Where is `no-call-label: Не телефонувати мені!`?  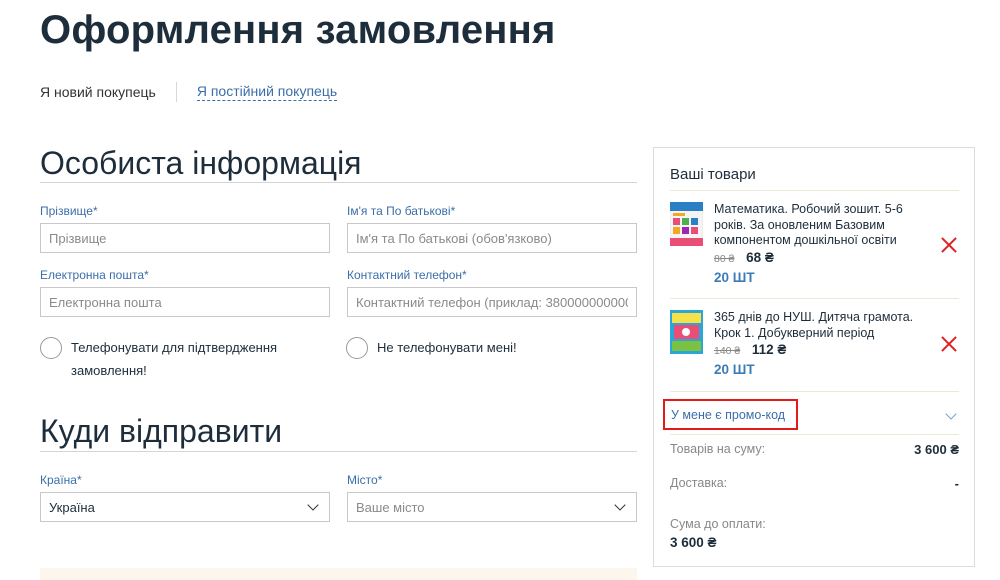
no-call-label: Не телефонувати мені! is located at coordinates (447, 347).